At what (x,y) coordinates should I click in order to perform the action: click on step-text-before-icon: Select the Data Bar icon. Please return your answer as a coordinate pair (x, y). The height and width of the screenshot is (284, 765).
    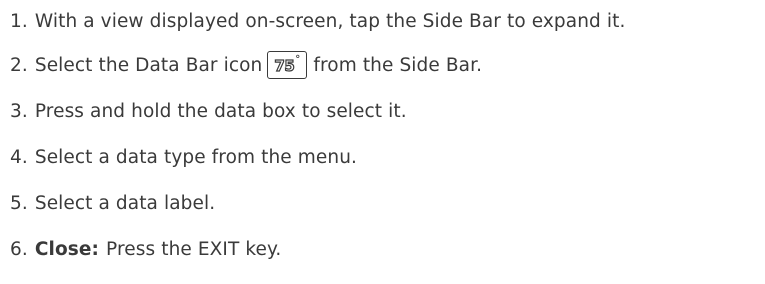
    Looking at the image, I should click on (148, 65).